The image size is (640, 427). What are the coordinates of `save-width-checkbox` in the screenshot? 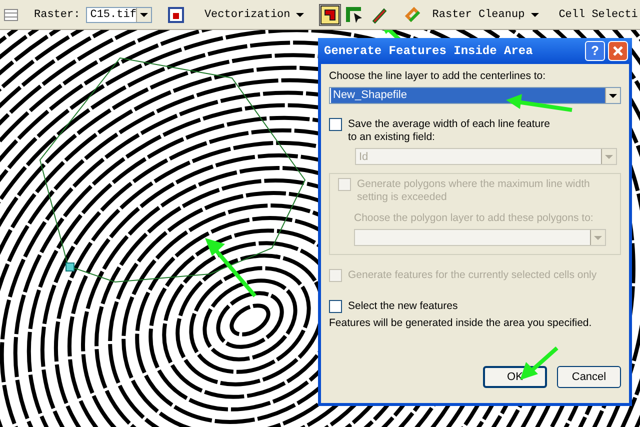 It's located at (335, 124).